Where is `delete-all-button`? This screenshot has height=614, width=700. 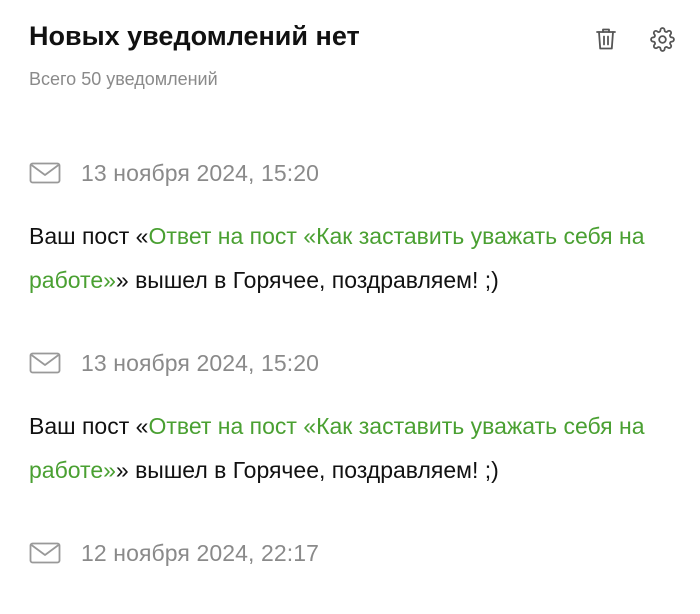 delete-all-button is located at coordinates (606, 39).